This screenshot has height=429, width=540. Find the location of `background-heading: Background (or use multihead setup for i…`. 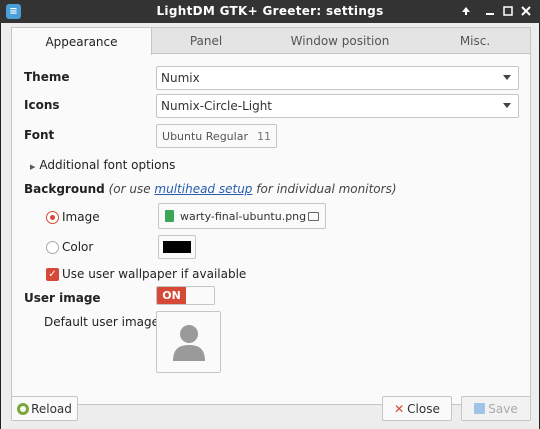

background-heading: Background (or use multihead setup for i… is located at coordinates (210, 189).